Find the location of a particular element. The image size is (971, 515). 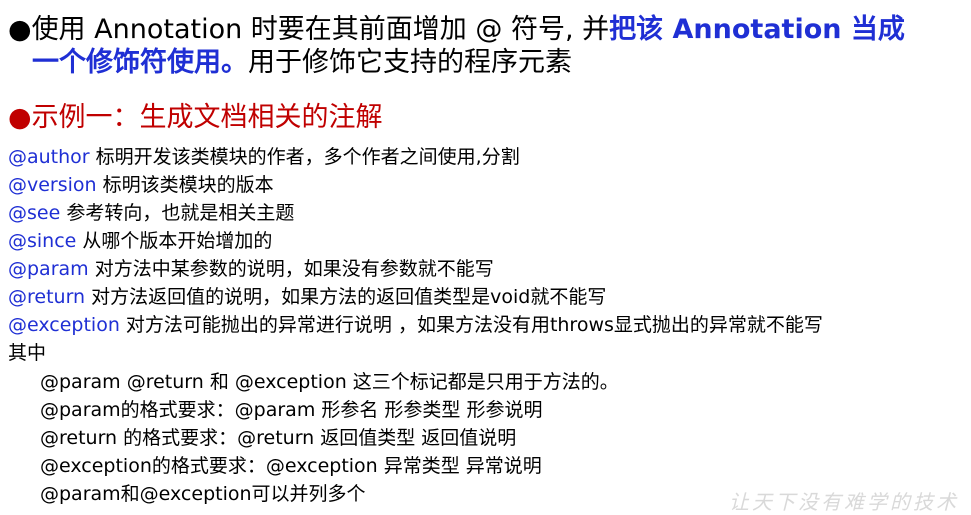

watermark: 让天下没有难学的技术 is located at coordinates (844, 502).